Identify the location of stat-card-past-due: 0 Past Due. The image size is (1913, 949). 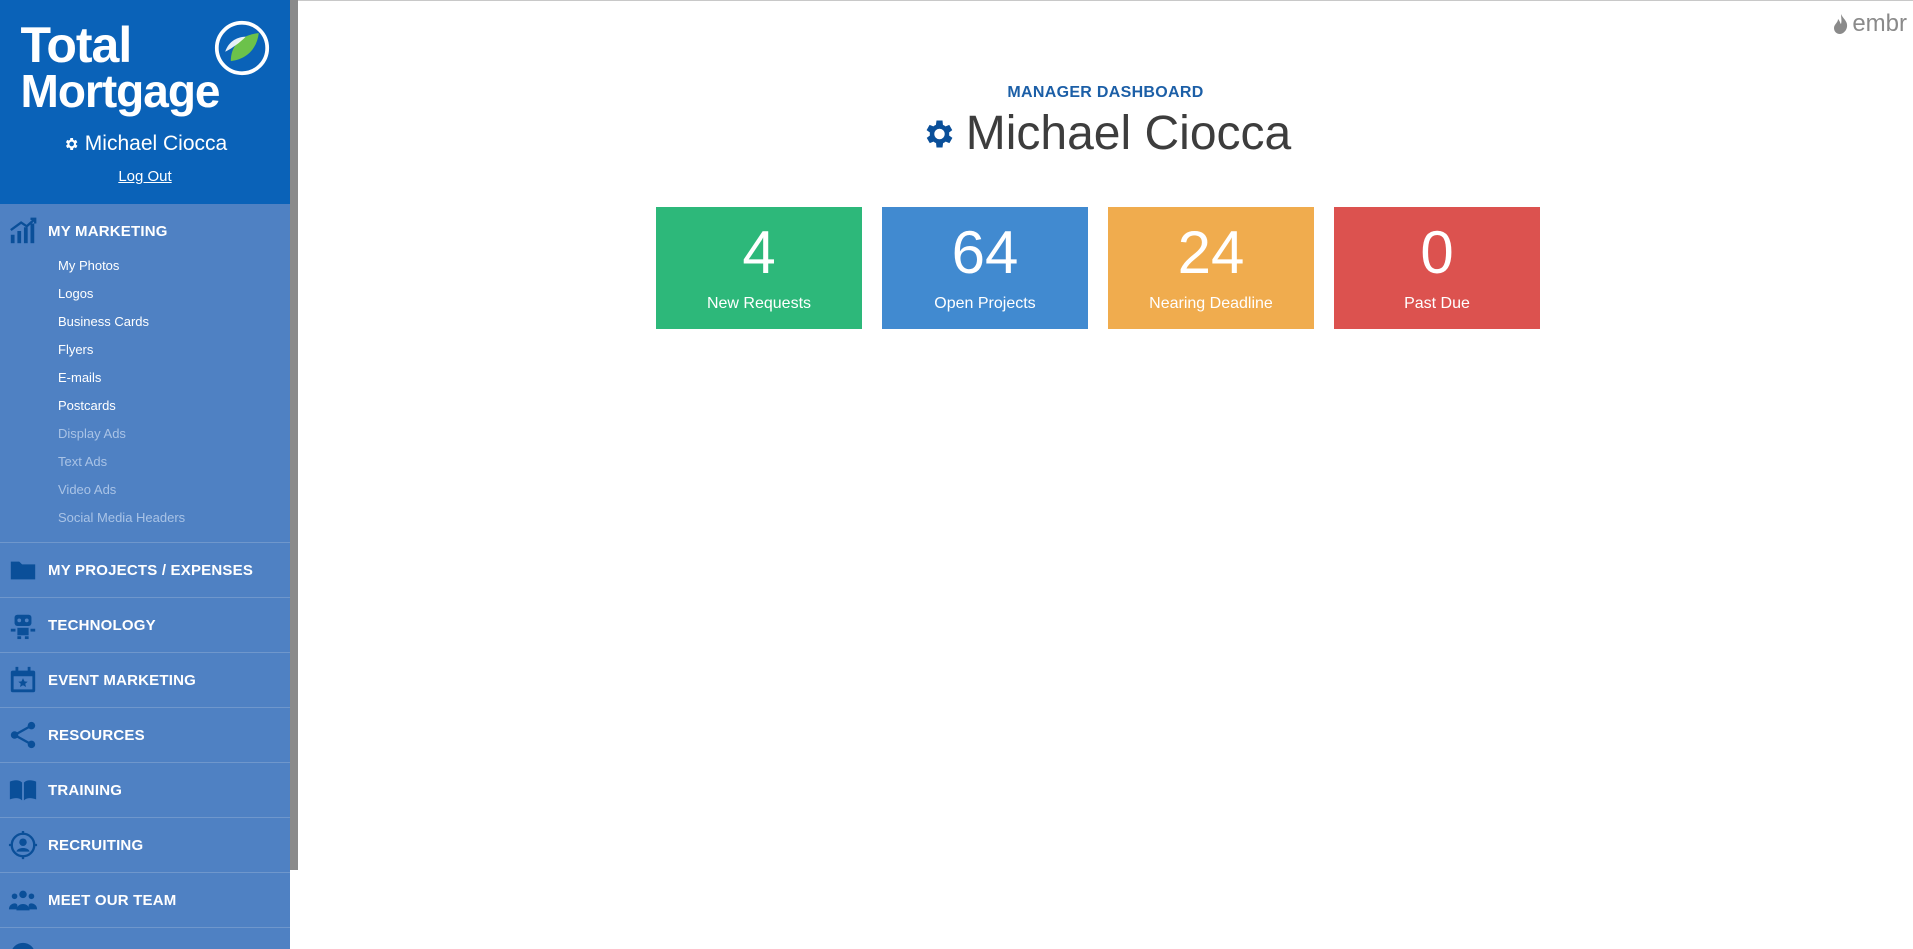
(1437, 268).